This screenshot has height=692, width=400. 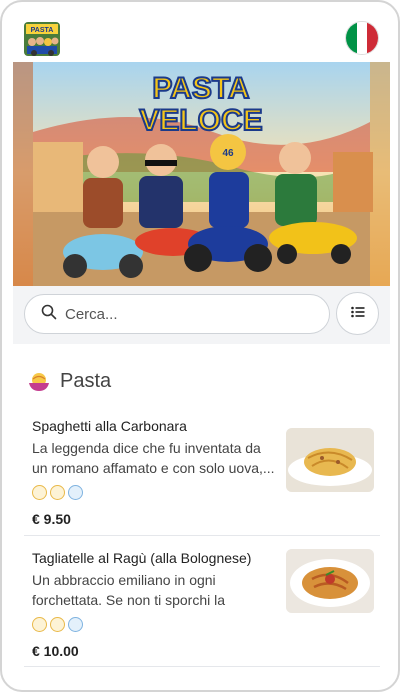 I want to click on pasta-veloce-logo: PASTA, so click(x=42, y=39).